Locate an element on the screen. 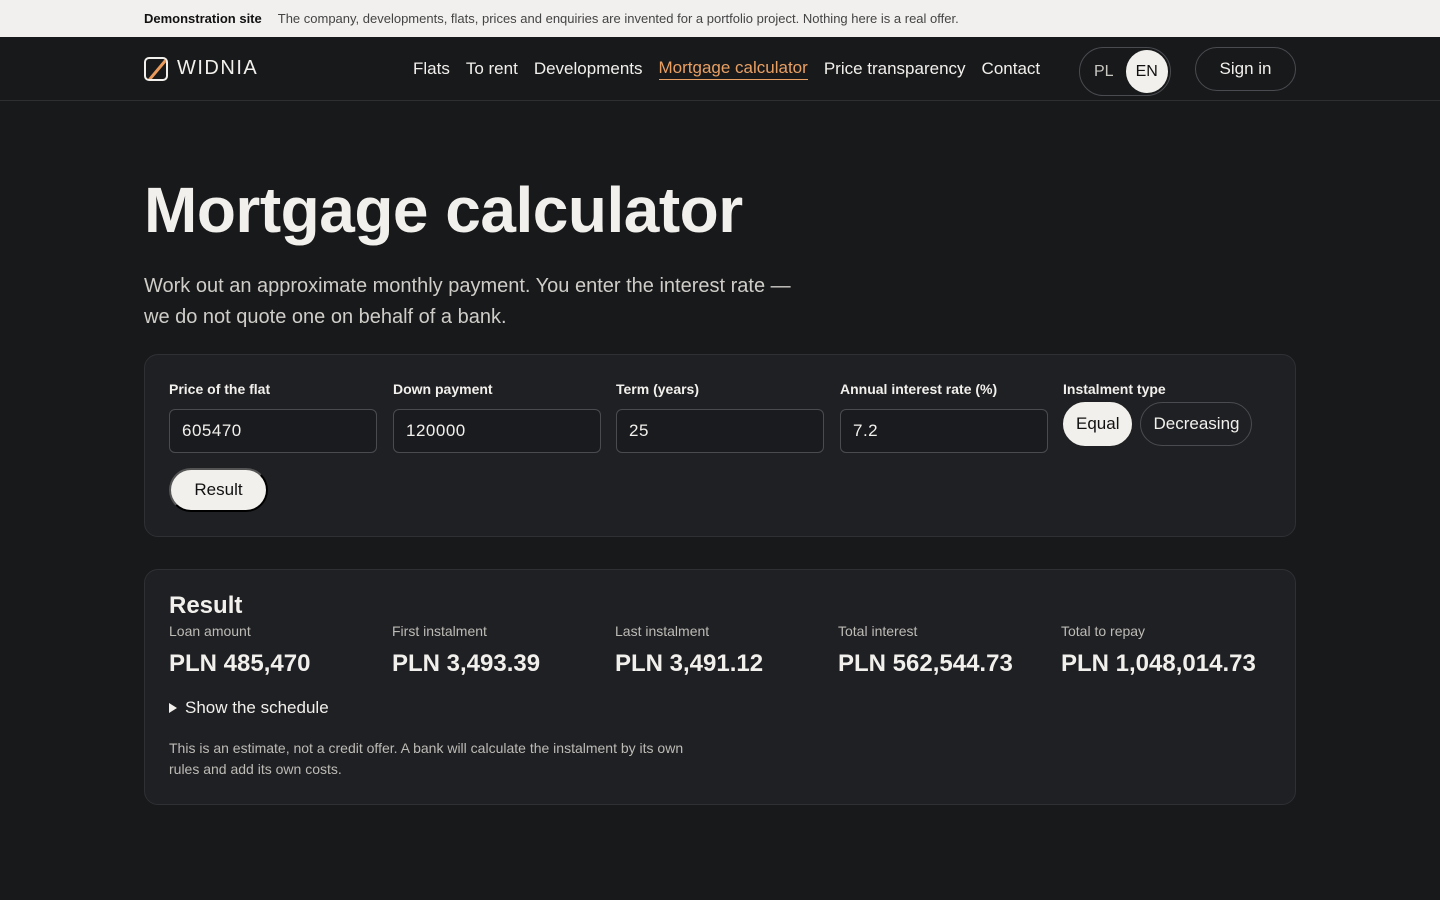  interest-rate-label: Annual interest rate (%) is located at coordinates (919, 389).